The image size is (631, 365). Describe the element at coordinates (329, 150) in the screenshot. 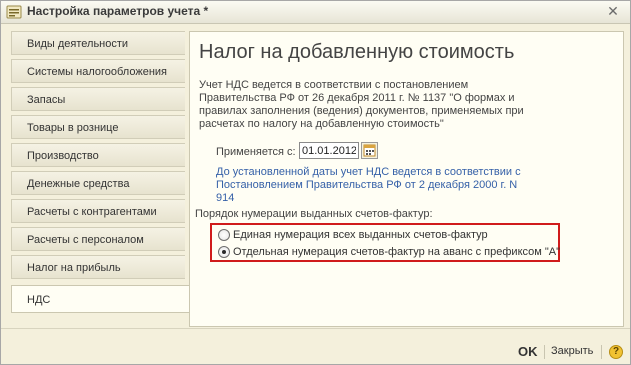

I see `applies-from-date-input` at that location.